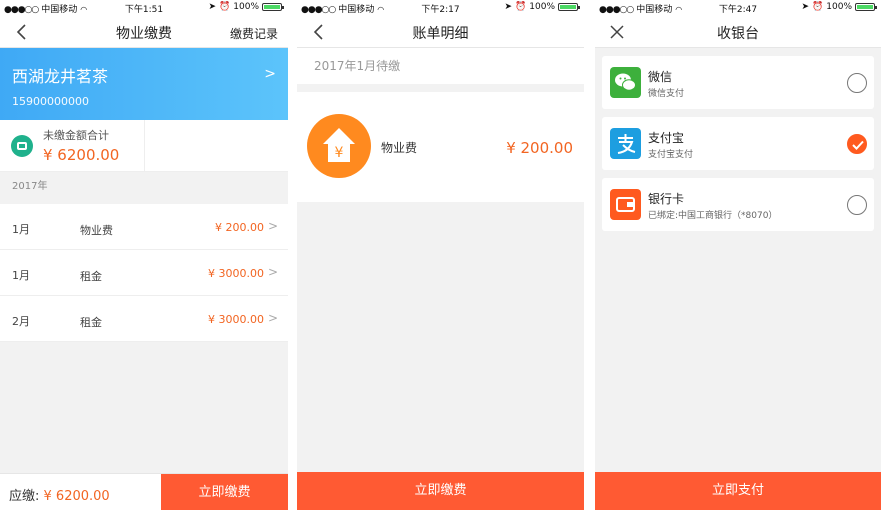 This screenshot has width=881, height=510. What do you see at coordinates (666, 199) in the screenshot?
I see `method-name: 银行卡` at bounding box center [666, 199].